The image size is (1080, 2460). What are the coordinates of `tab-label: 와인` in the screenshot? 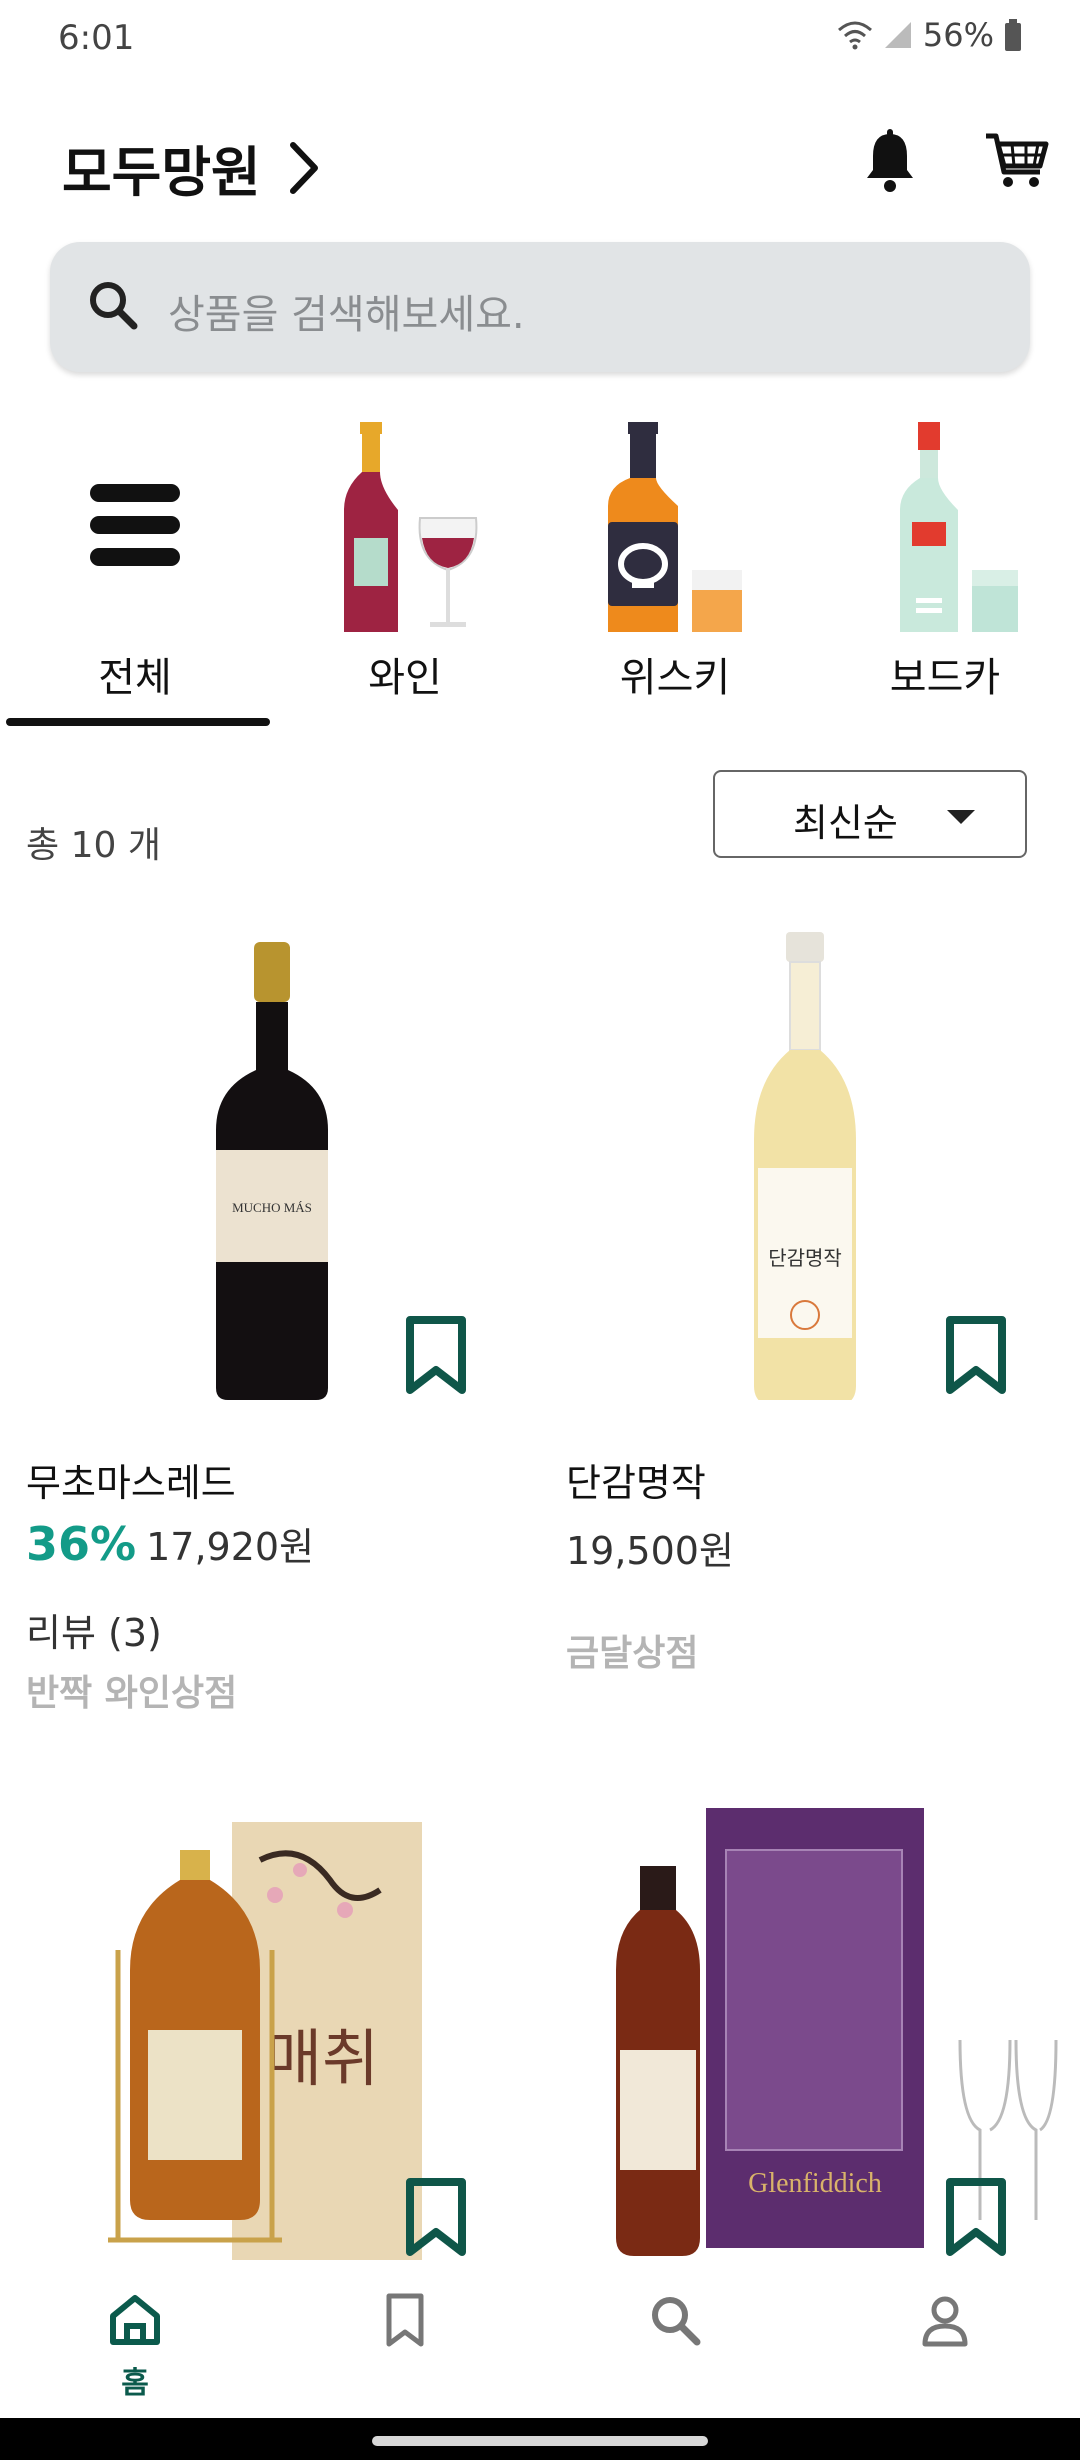 It's located at (405, 678).